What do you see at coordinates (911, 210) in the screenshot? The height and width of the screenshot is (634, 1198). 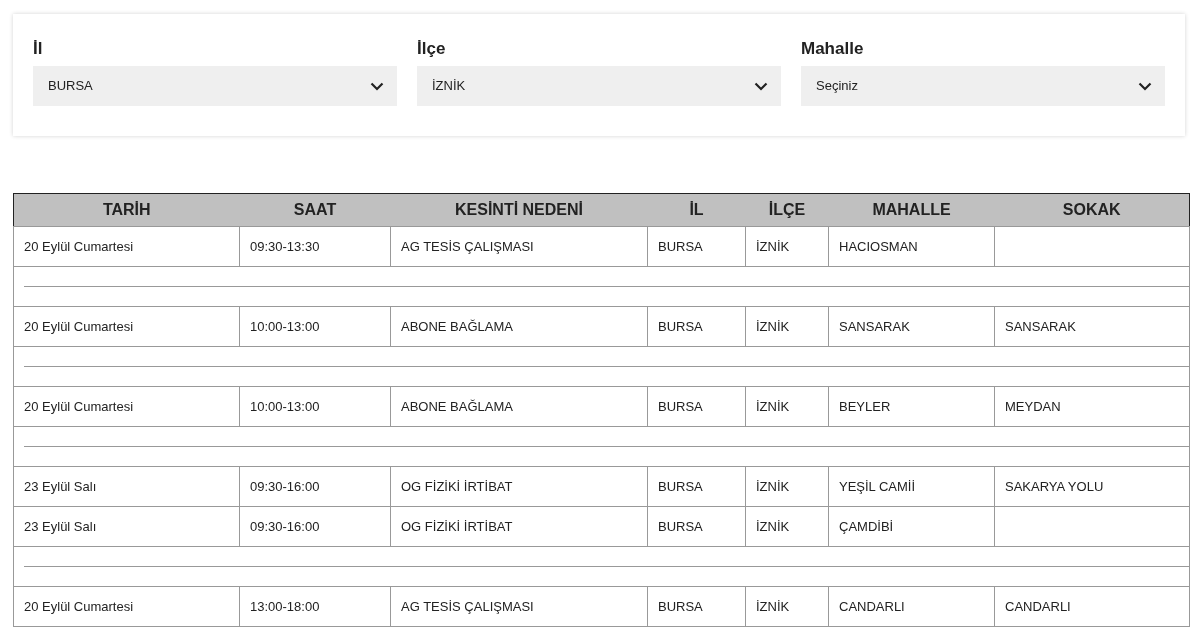 I see `column-header: MAHALLE` at bounding box center [911, 210].